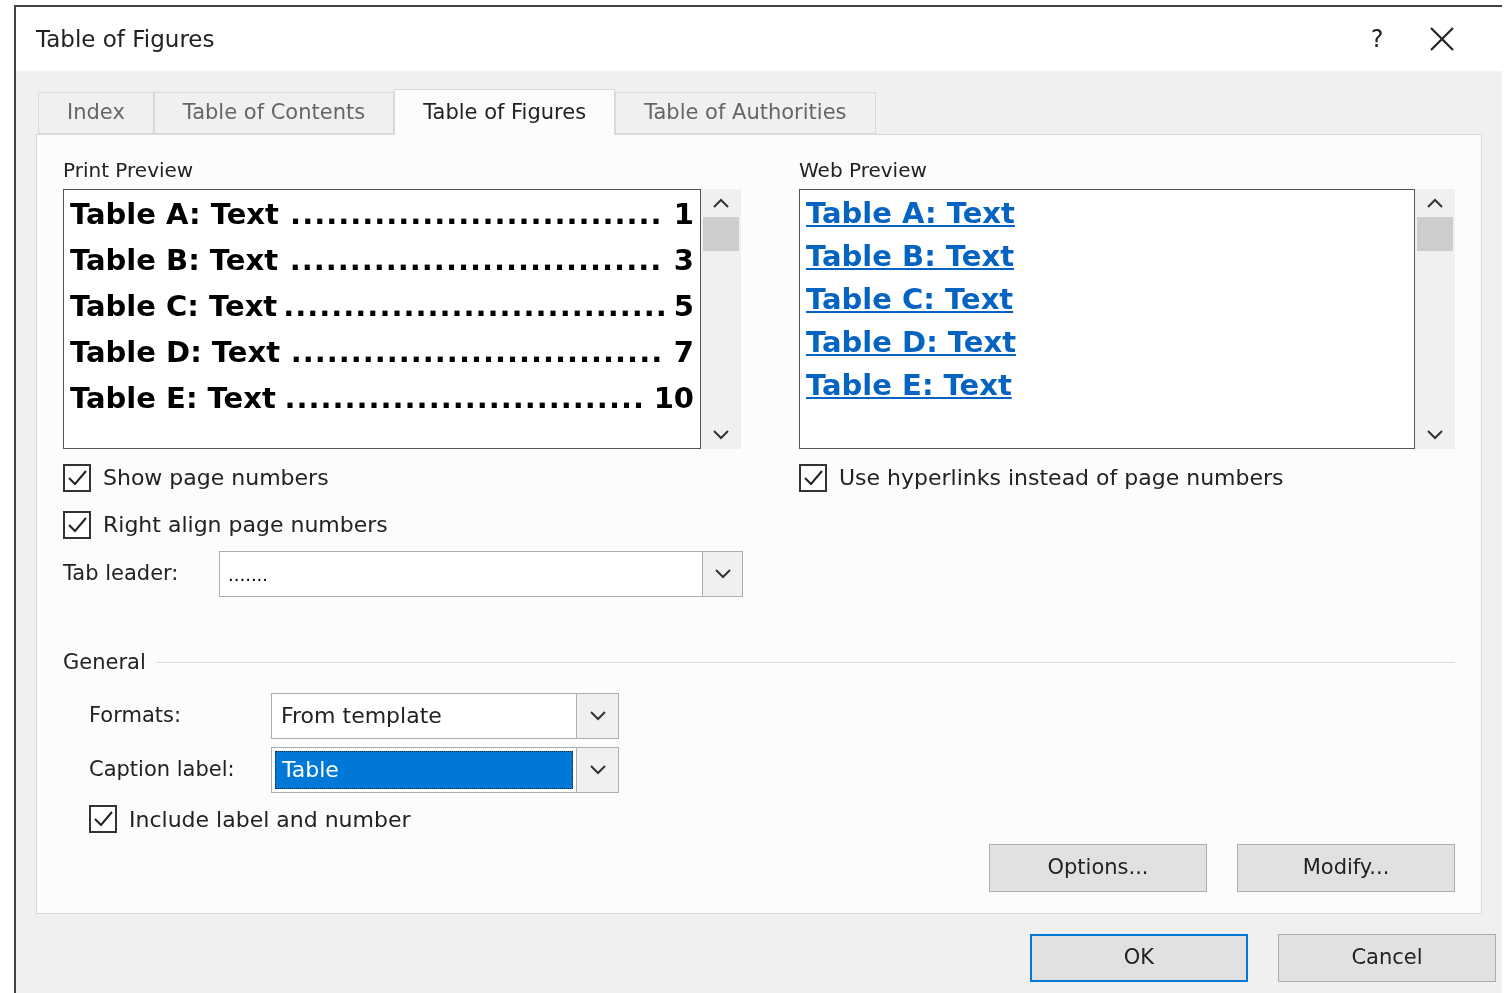  What do you see at coordinates (1107, 256) in the screenshot?
I see `preview-link: Table B: Text` at bounding box center [1107, 256].